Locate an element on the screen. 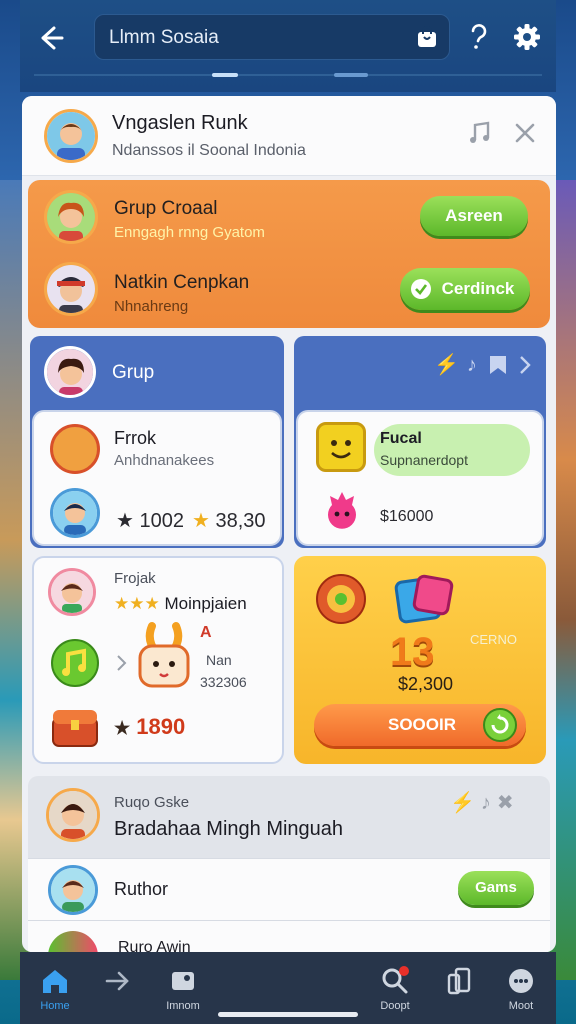 This screenshot has width=576, height=1024. profile-title: Vngaslen Runk is located at coordinates (180, 123).